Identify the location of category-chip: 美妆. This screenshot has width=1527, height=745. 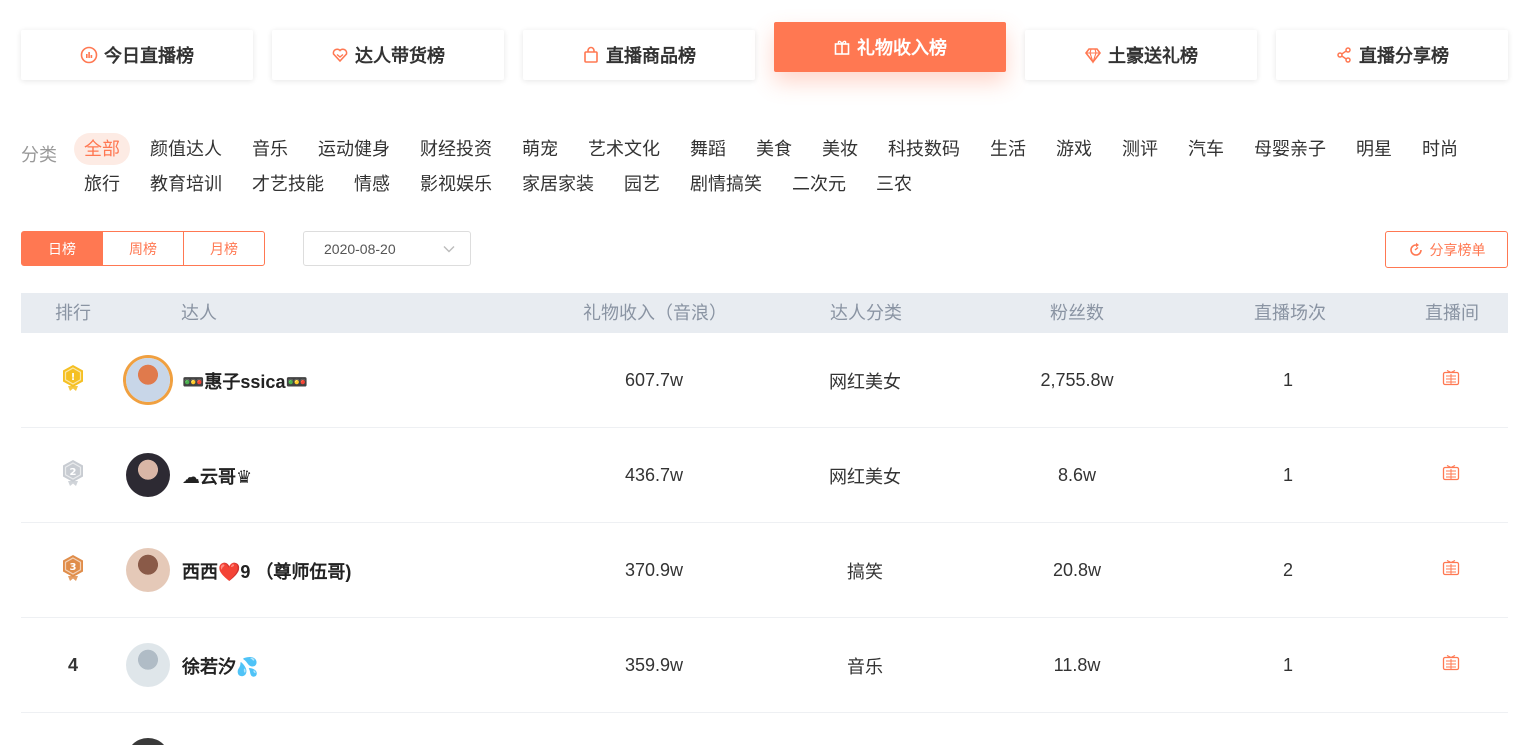
(840, 149).